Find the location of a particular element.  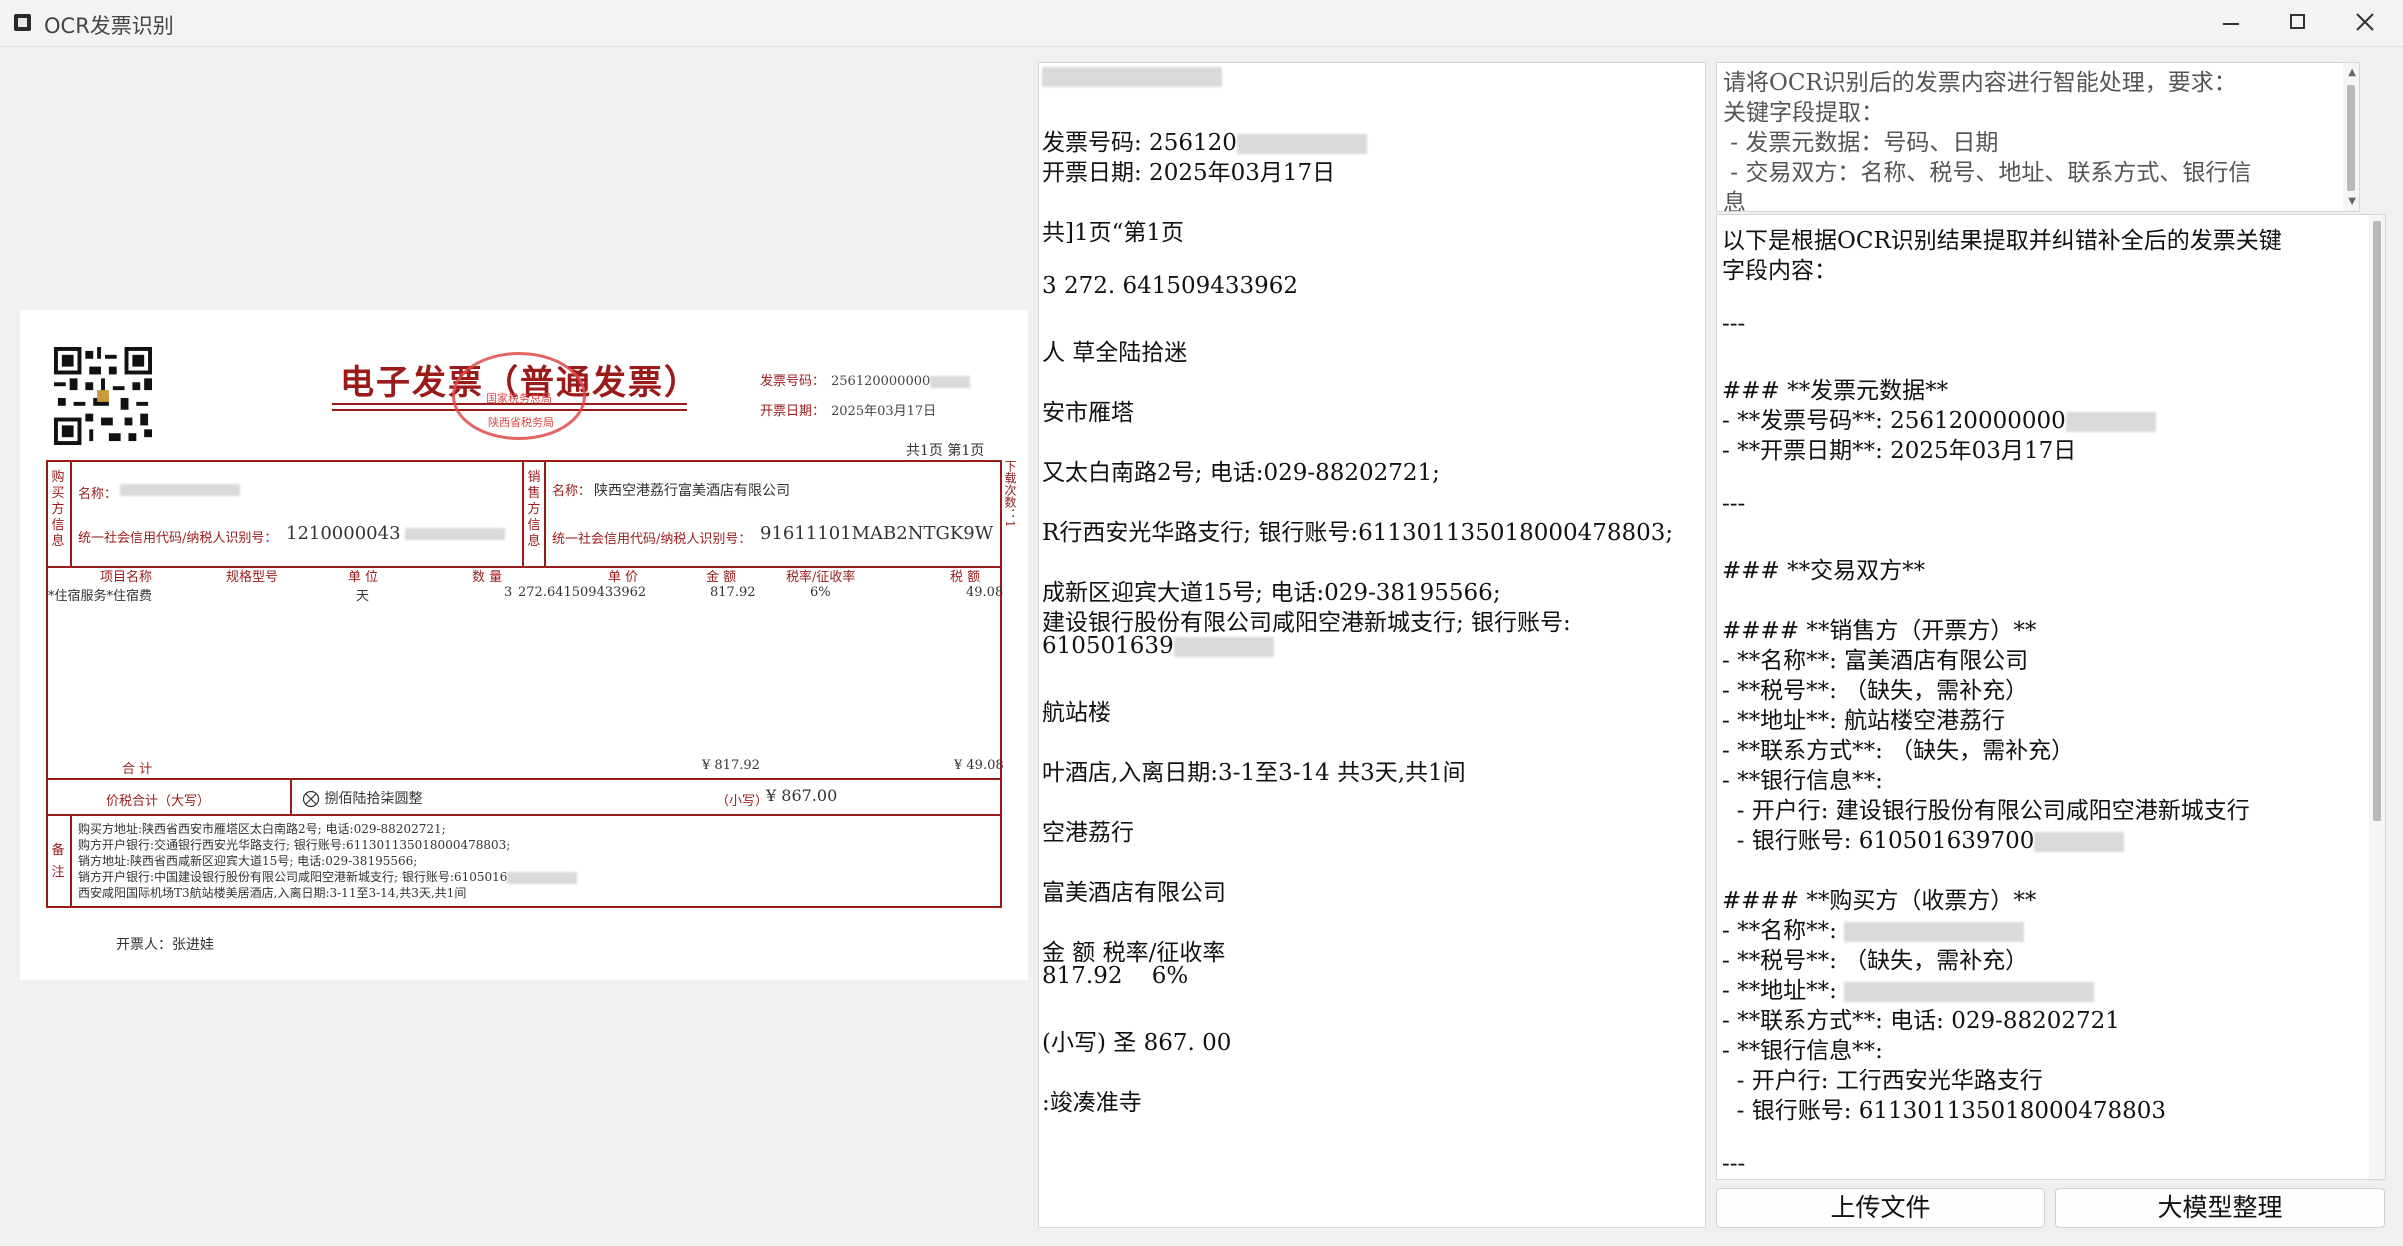

scroll-up-icon: ▲ is located at coordinates (2352, 72).